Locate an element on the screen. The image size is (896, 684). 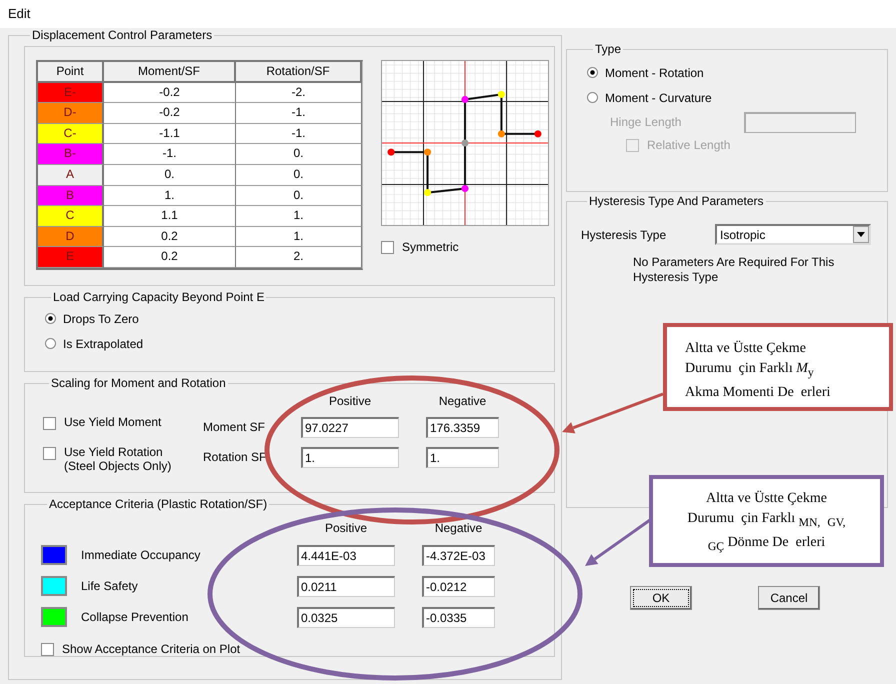
point-cell: D is located at coordinates (71, 237).